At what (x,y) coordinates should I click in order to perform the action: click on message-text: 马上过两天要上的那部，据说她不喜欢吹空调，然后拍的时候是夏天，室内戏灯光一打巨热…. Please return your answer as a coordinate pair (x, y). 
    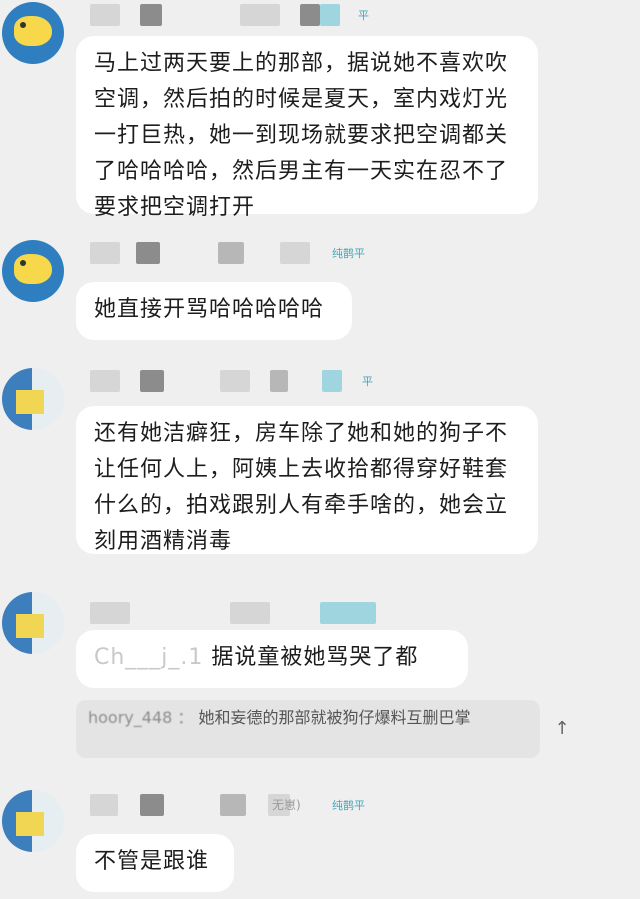
    Looking at the image, I should click on (301, 135).